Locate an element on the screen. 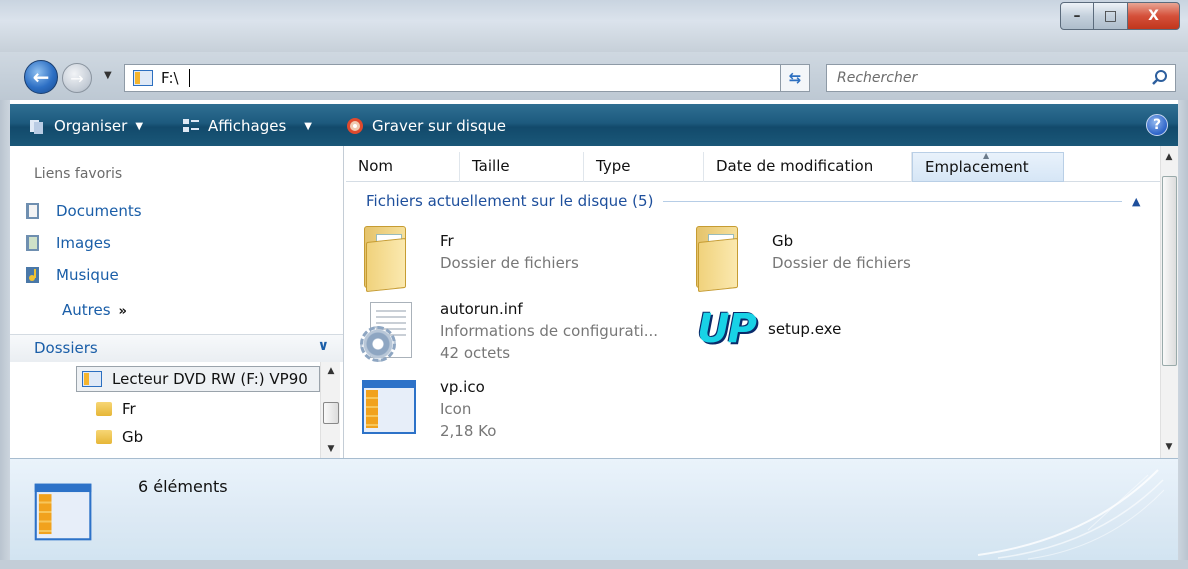 The height and width of the screenshot is (569, 1188). burn-disc-icon is located at coordinates (355, 126).